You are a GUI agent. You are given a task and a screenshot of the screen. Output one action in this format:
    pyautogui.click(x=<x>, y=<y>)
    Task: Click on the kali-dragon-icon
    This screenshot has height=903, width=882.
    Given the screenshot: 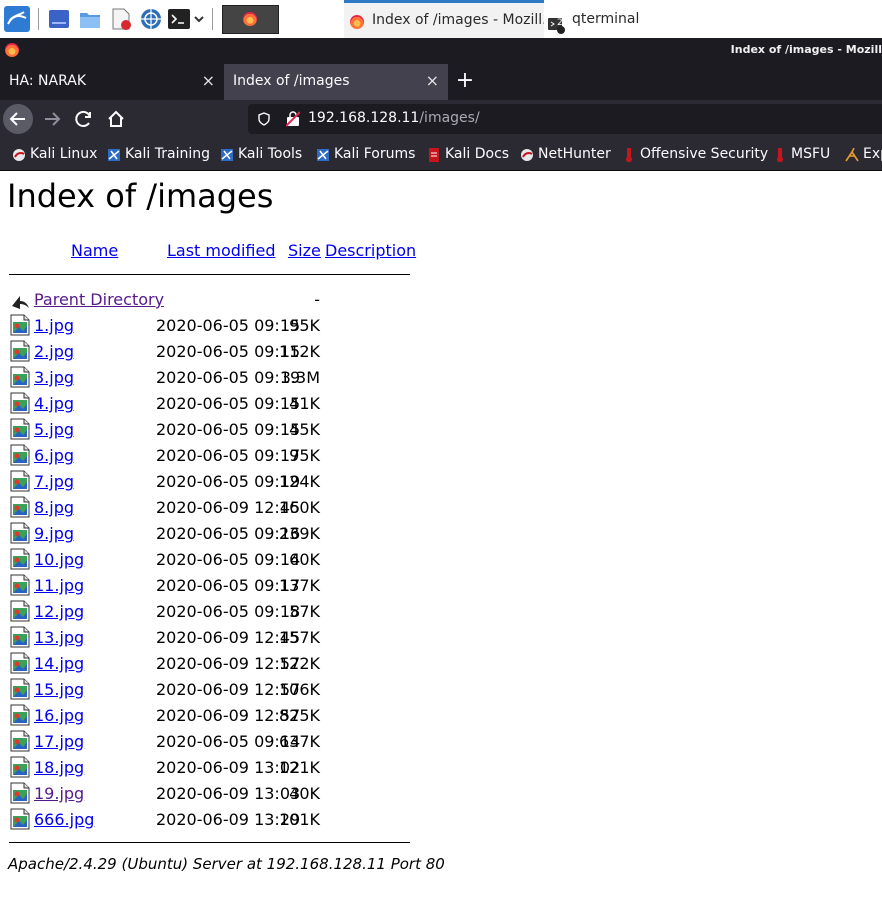 What is the action you would take?
    pyautogui.click(x=527, y=155)
    